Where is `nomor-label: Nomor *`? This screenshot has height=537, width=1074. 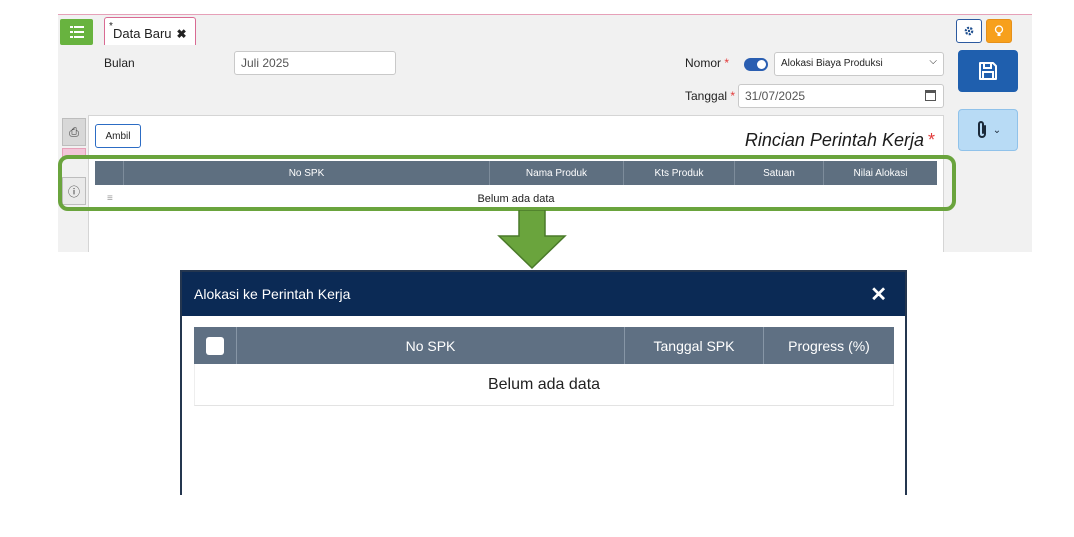
nomor-label: Nomor * is located at coordinates (707, 63).